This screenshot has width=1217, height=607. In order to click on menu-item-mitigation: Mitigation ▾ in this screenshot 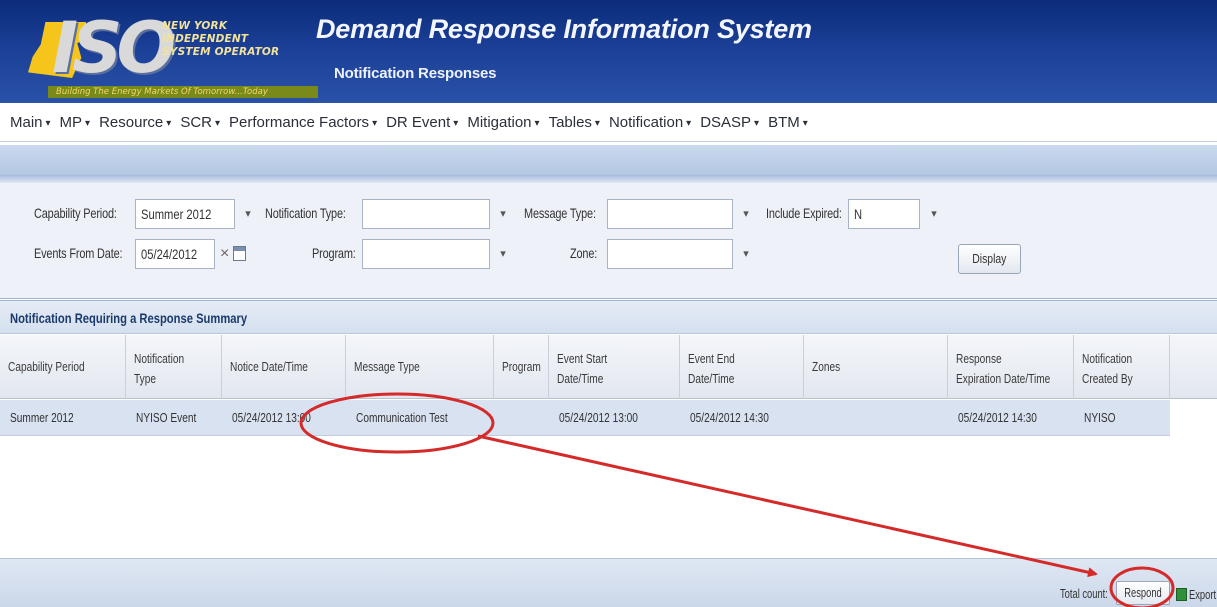, I will do `click(503, 122)`.